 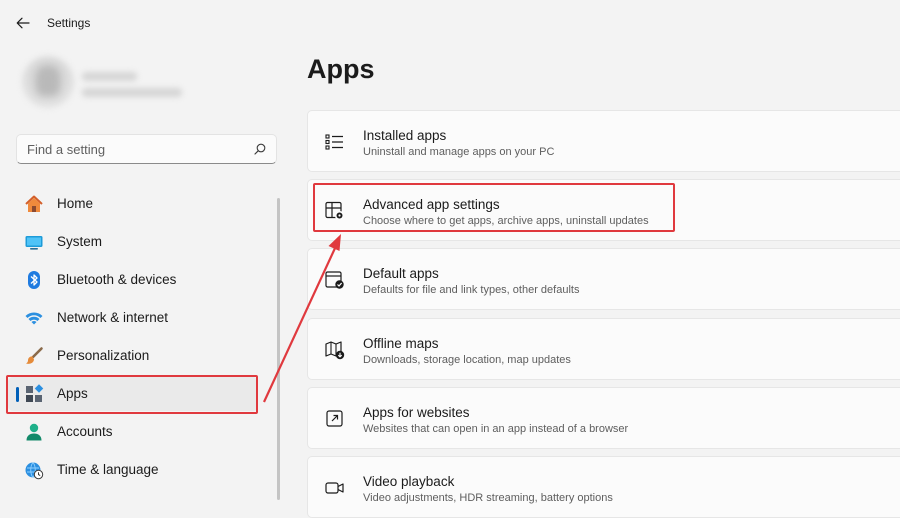 I want to click on sidebar-item-label: Bluetooth & devices, so click(x=117, y=279).